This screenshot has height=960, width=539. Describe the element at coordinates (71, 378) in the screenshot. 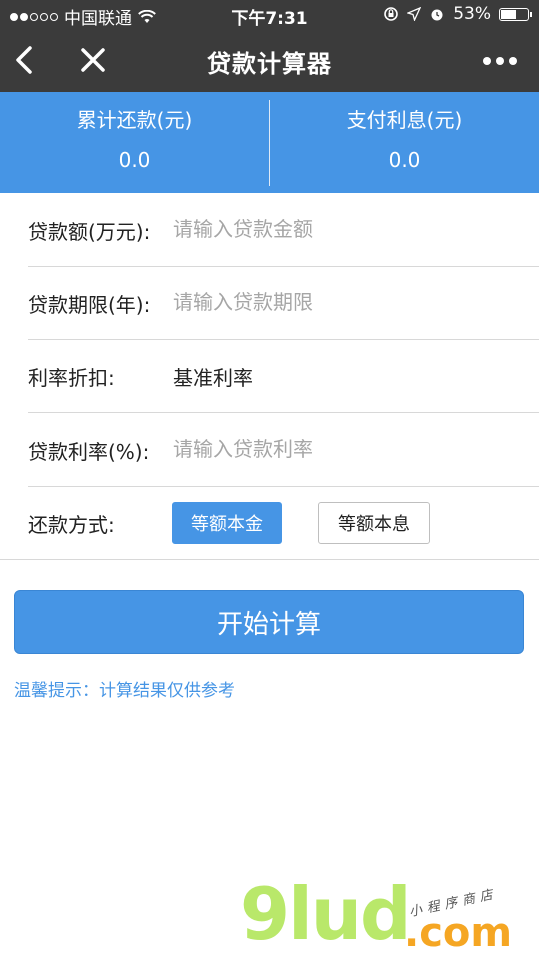

I see `rate-discount-label: 利率折扣:` at that location.